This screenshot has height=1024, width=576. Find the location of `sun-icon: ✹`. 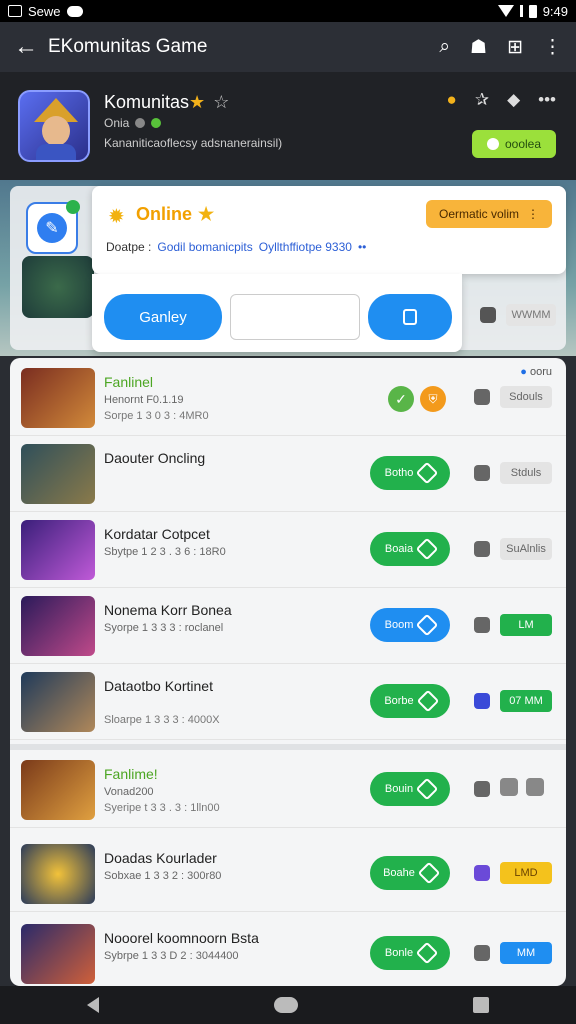

sun-icon: ✹ is located at coordinates (116, 217).